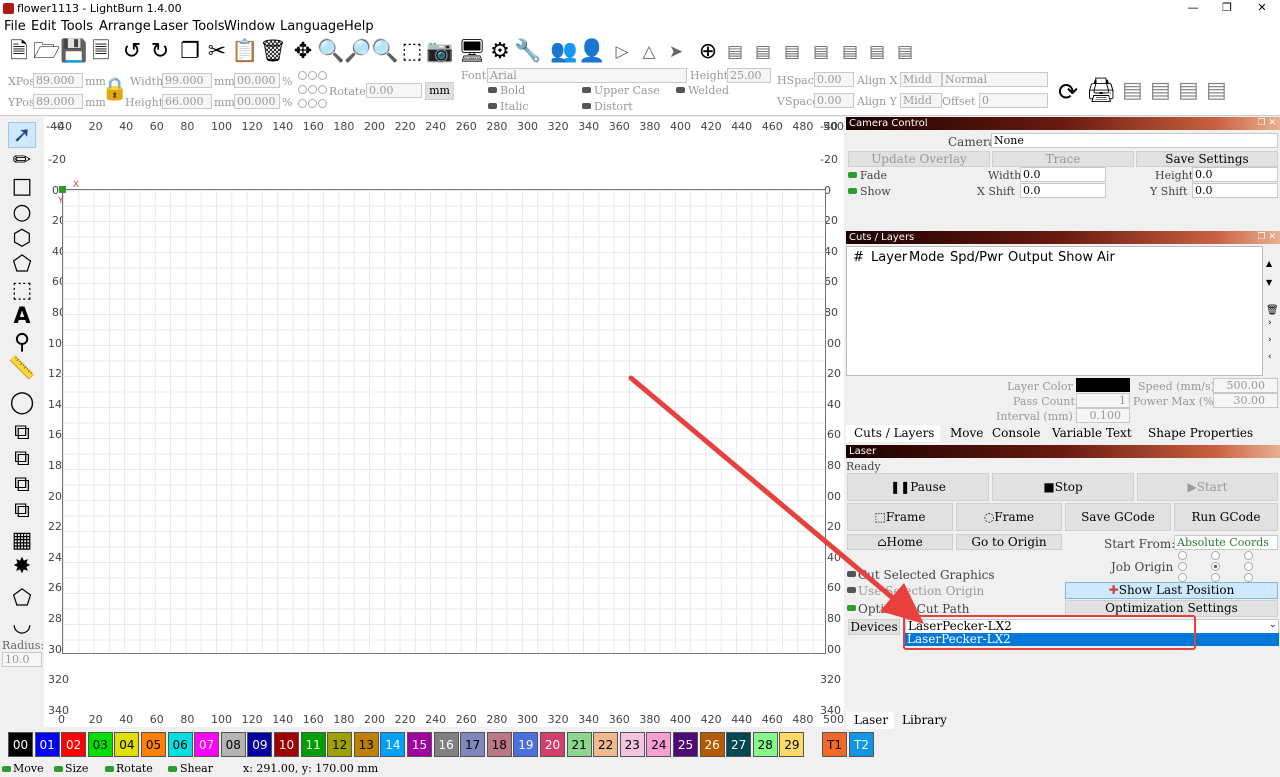  What do you see at coordinates (22, 161) in the screenshot?
I see `edit-nodes-icon: ✏` at bounding box center [22, 161].